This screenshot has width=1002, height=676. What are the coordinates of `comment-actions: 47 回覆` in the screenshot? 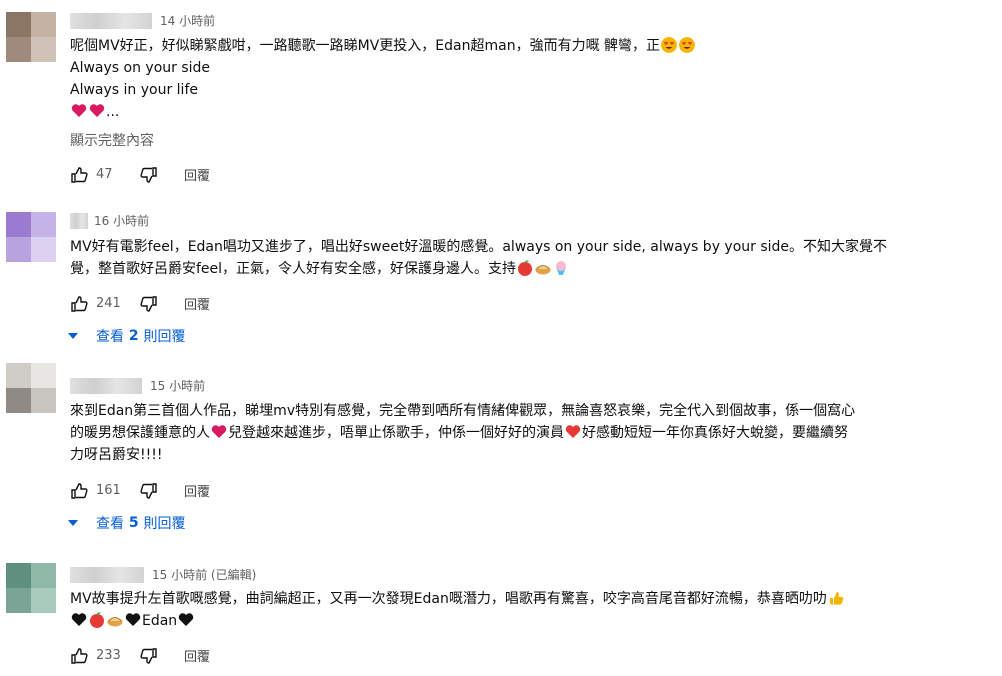 It's located at (140, 174).